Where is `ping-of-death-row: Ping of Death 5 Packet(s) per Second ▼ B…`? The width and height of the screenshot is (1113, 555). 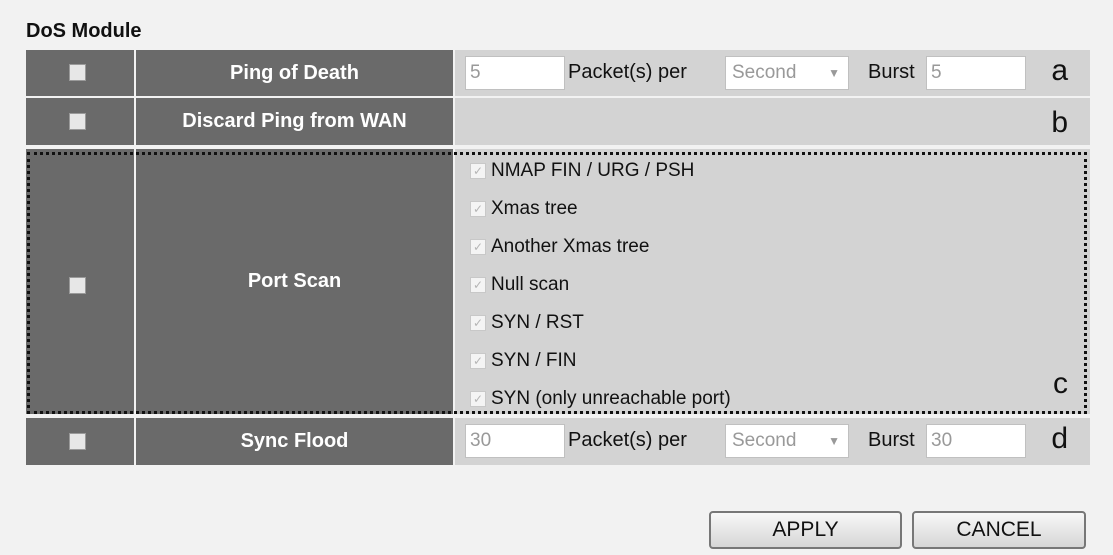 ping-of-death-row: Ping of Death 5 Packet(s) per Second ▼ B… is located at coordinates (558, 73).